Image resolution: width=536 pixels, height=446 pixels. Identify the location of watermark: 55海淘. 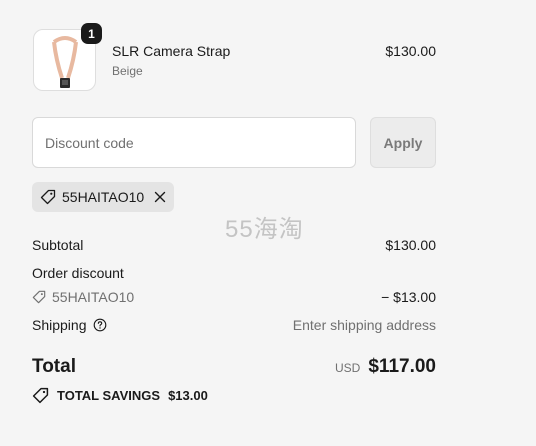
(264, 229).